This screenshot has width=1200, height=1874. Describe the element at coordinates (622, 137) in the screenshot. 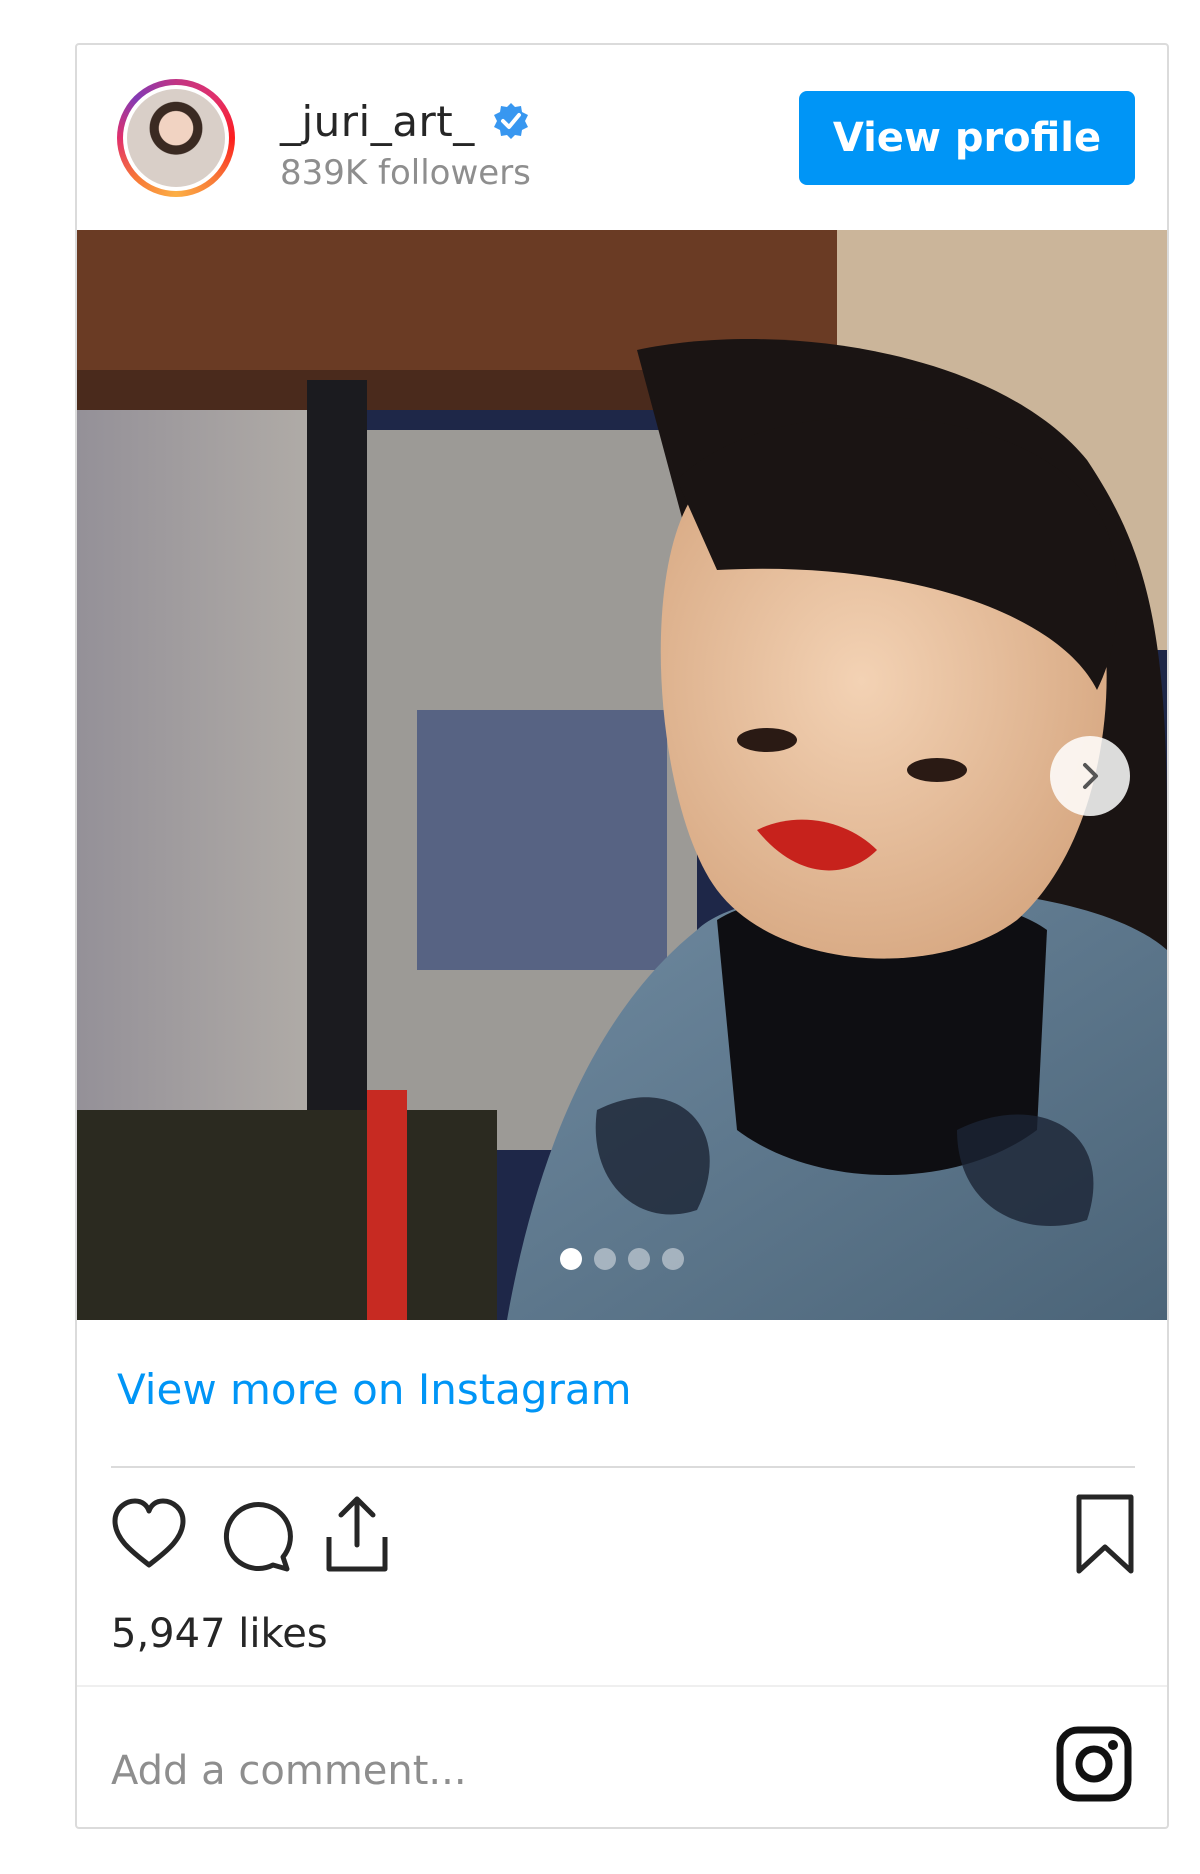

I see `post-header: _juri_art_ 839K followers View profile` at that location.